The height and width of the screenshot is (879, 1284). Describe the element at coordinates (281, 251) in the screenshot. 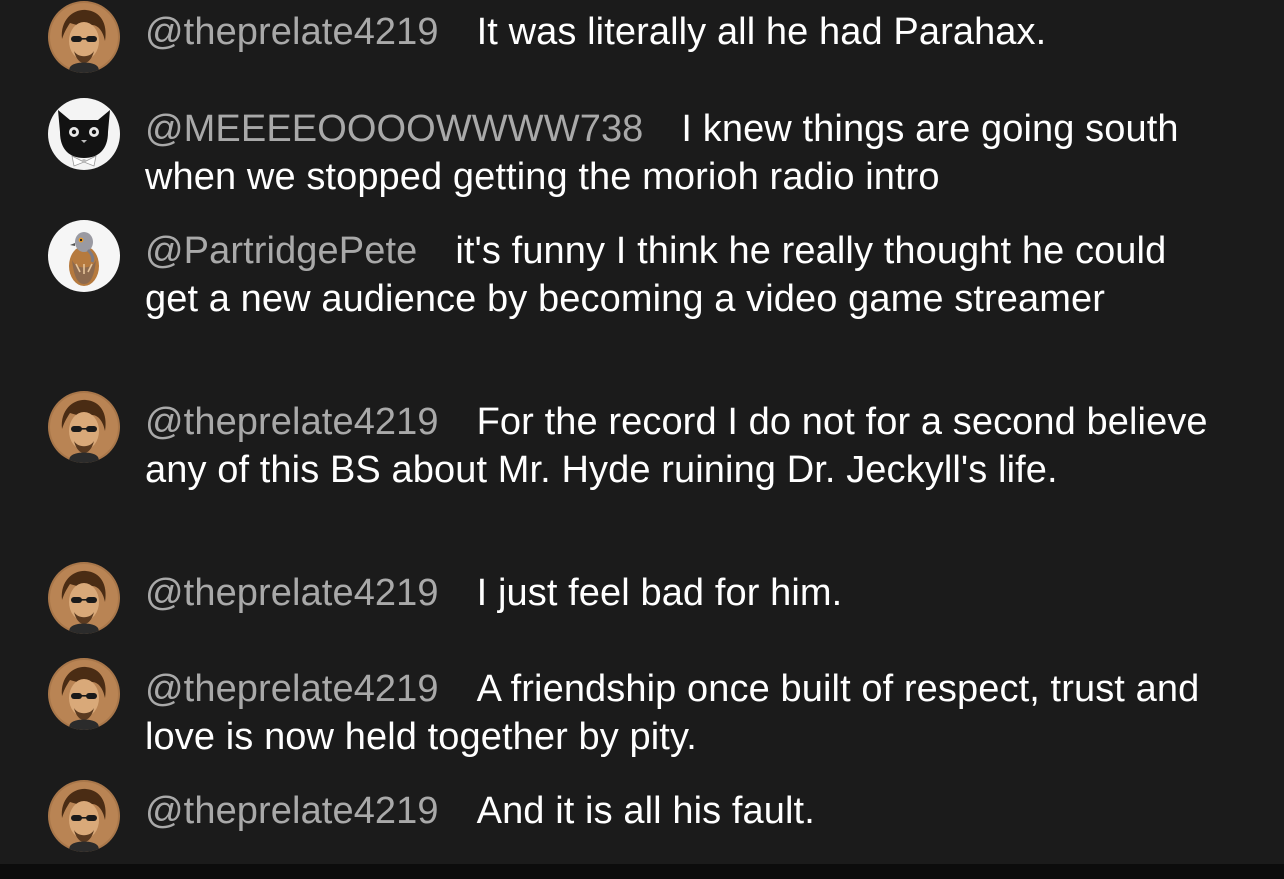

I see `username-handle: @PartridgePete` at that location.